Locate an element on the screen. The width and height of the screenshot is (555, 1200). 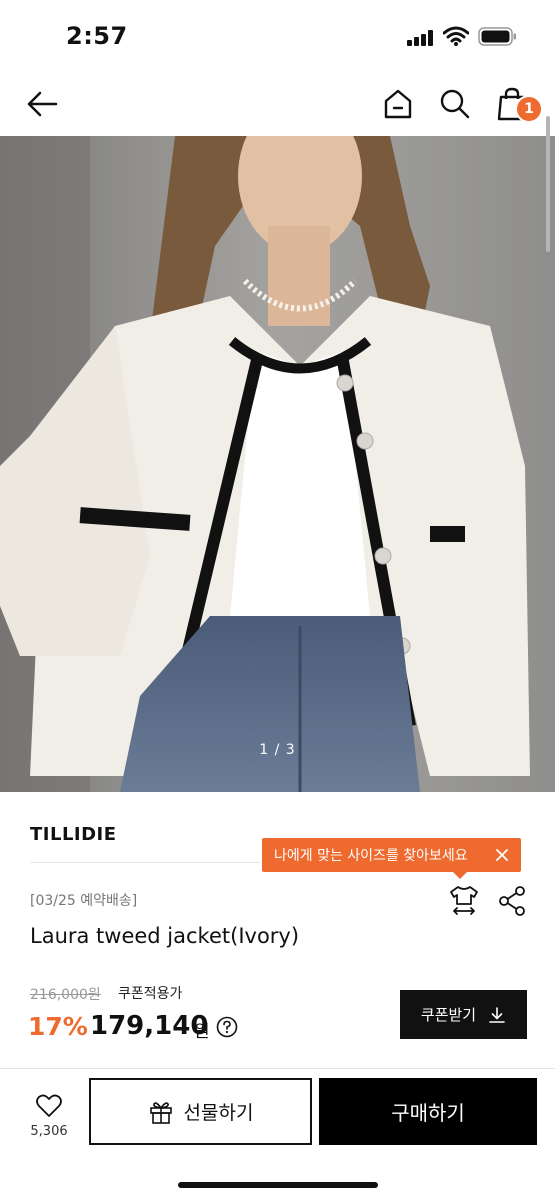
wifi-icon is located at coordinates (456, 36).